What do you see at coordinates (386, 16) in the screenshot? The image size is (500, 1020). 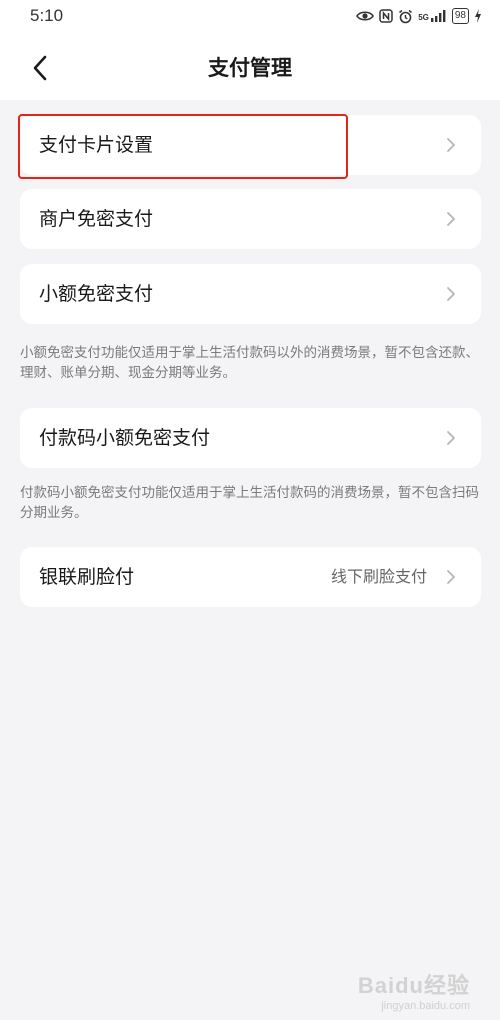 I see `nfc-icon` at bounding box center [386, 16].